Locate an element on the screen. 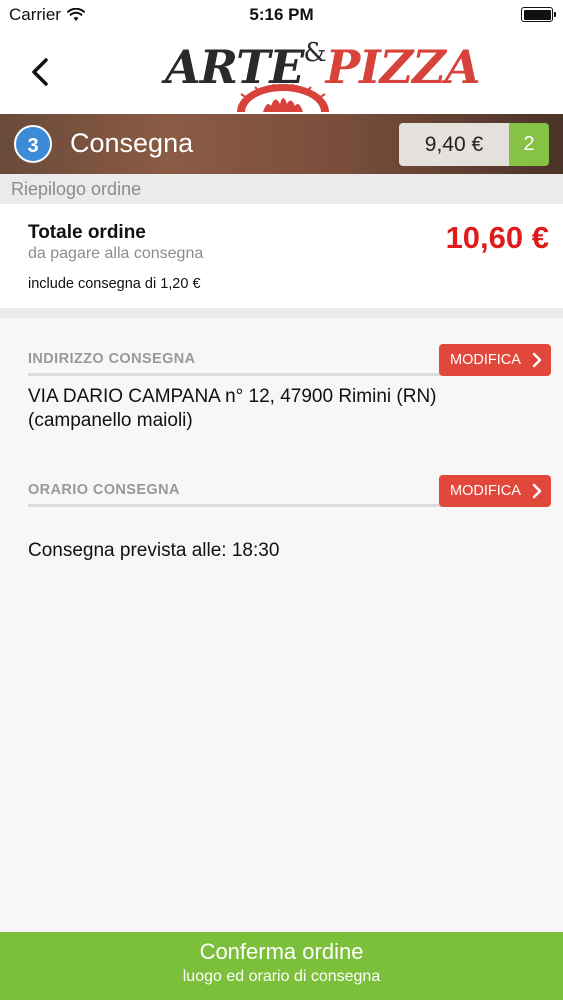 The width and height of the screenshot is (563, 1000). back-button is located at coordinates (41, 72).